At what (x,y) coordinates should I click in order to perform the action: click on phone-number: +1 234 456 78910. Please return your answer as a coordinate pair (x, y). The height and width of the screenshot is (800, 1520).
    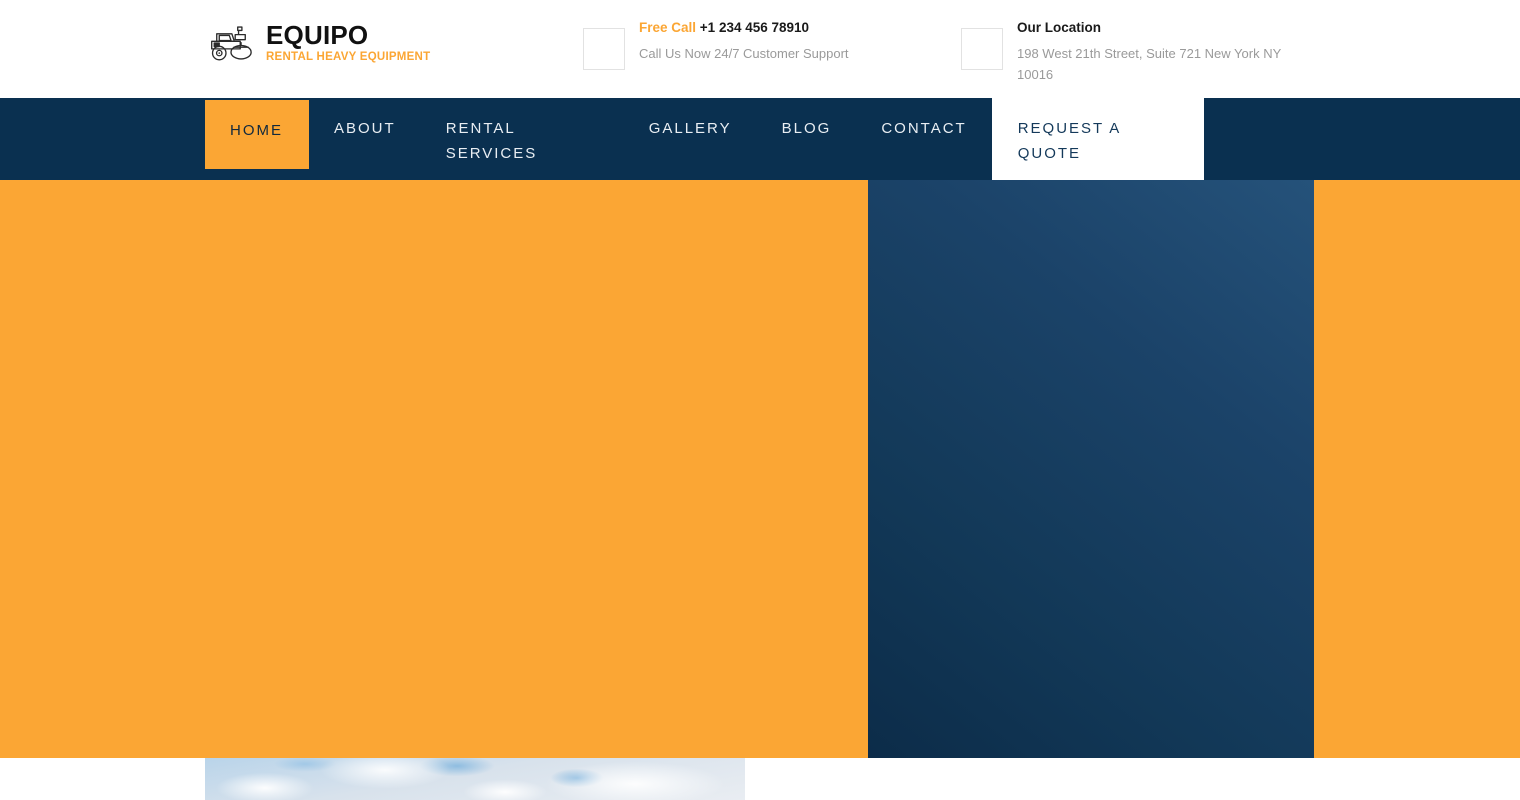
    Looking at the image, I should click on (754, 27).